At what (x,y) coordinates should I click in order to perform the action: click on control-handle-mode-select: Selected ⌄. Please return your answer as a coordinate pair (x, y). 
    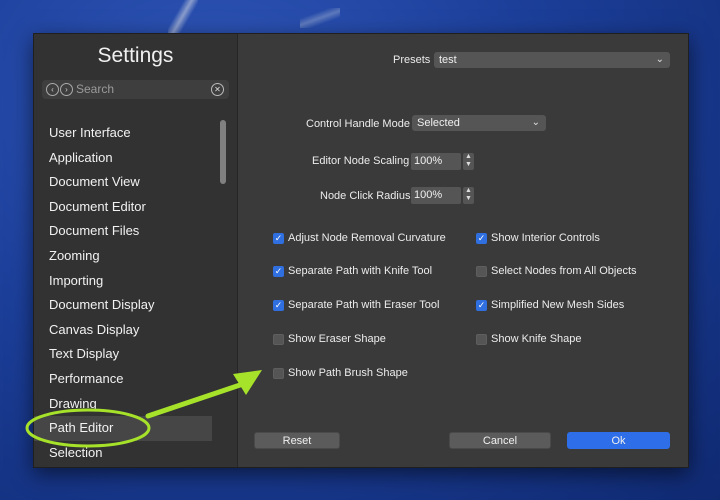
    Looking at the image, I should click on (479, 123).